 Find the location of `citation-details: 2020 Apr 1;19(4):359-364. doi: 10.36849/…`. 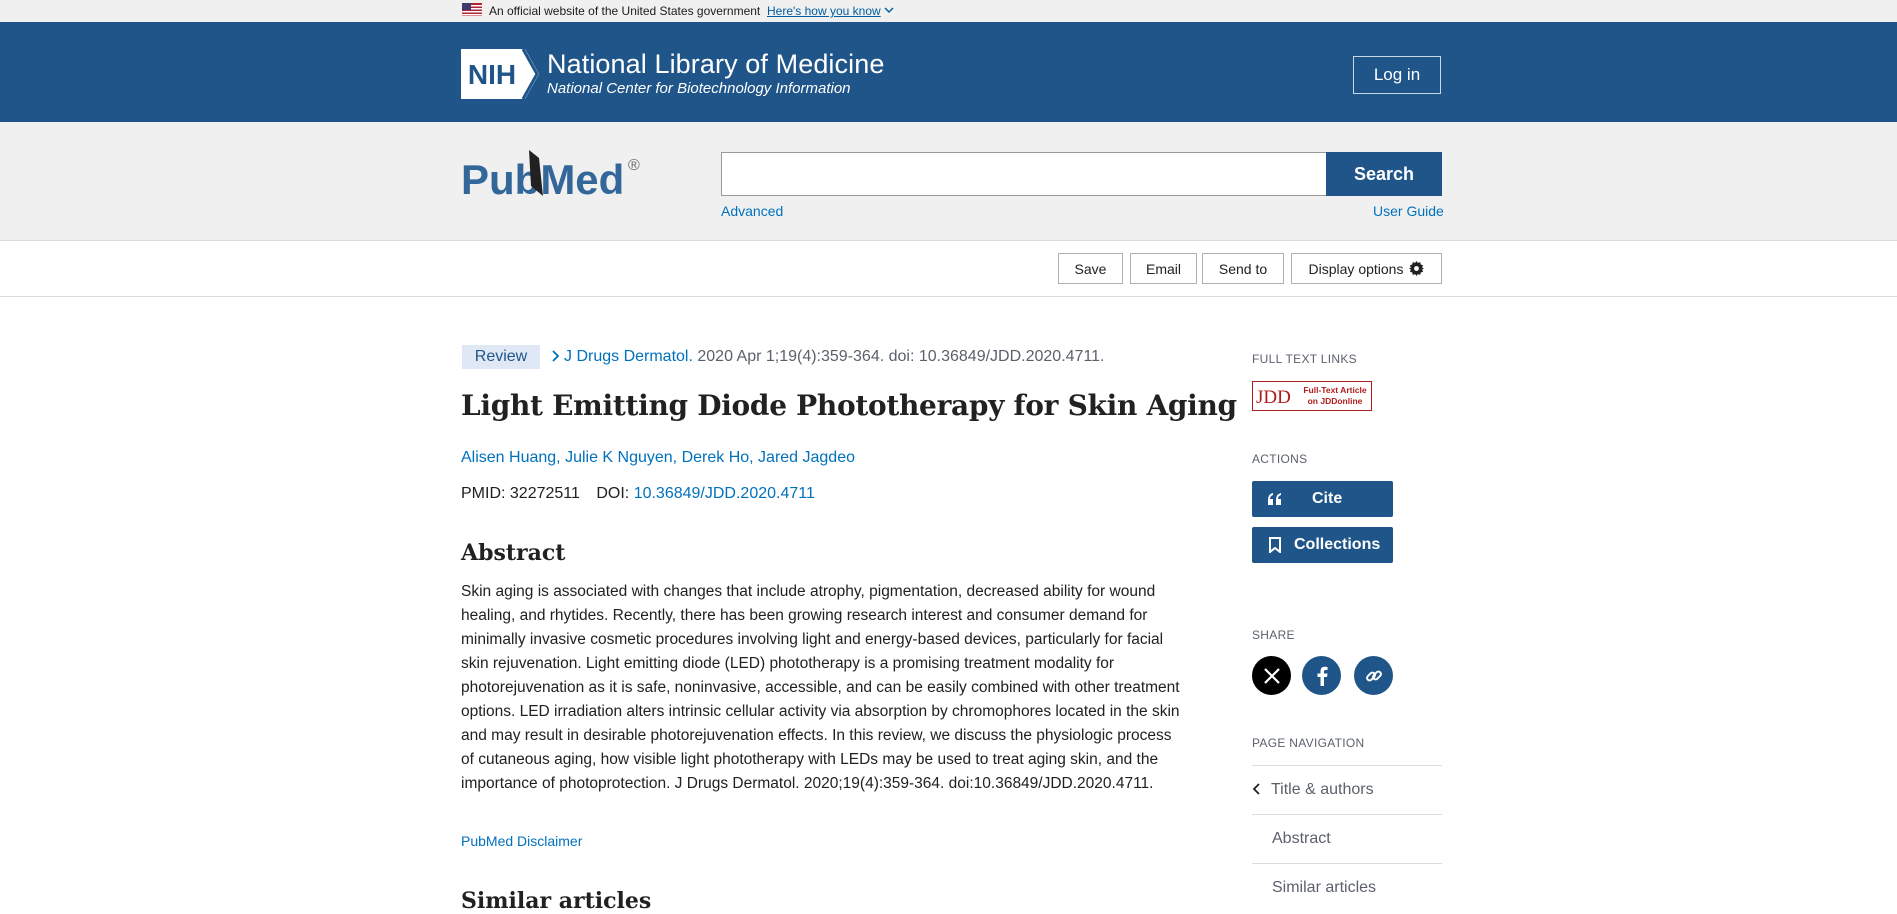

citation-details: 2020 Apr 1;19(4):359-364. doi: 10.36849/… is located at coordinates (898, 356).